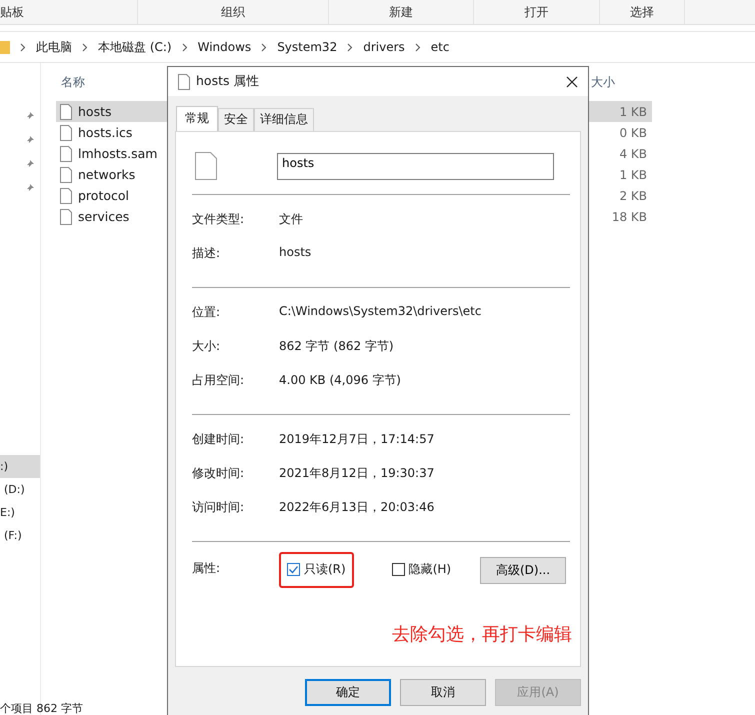 This screenshot has width=755, height=715. Describe the element at coordinates (380, 312) in the screenshot. I see `property-value: C:\Windows\System32\drivers\etc` at that location.